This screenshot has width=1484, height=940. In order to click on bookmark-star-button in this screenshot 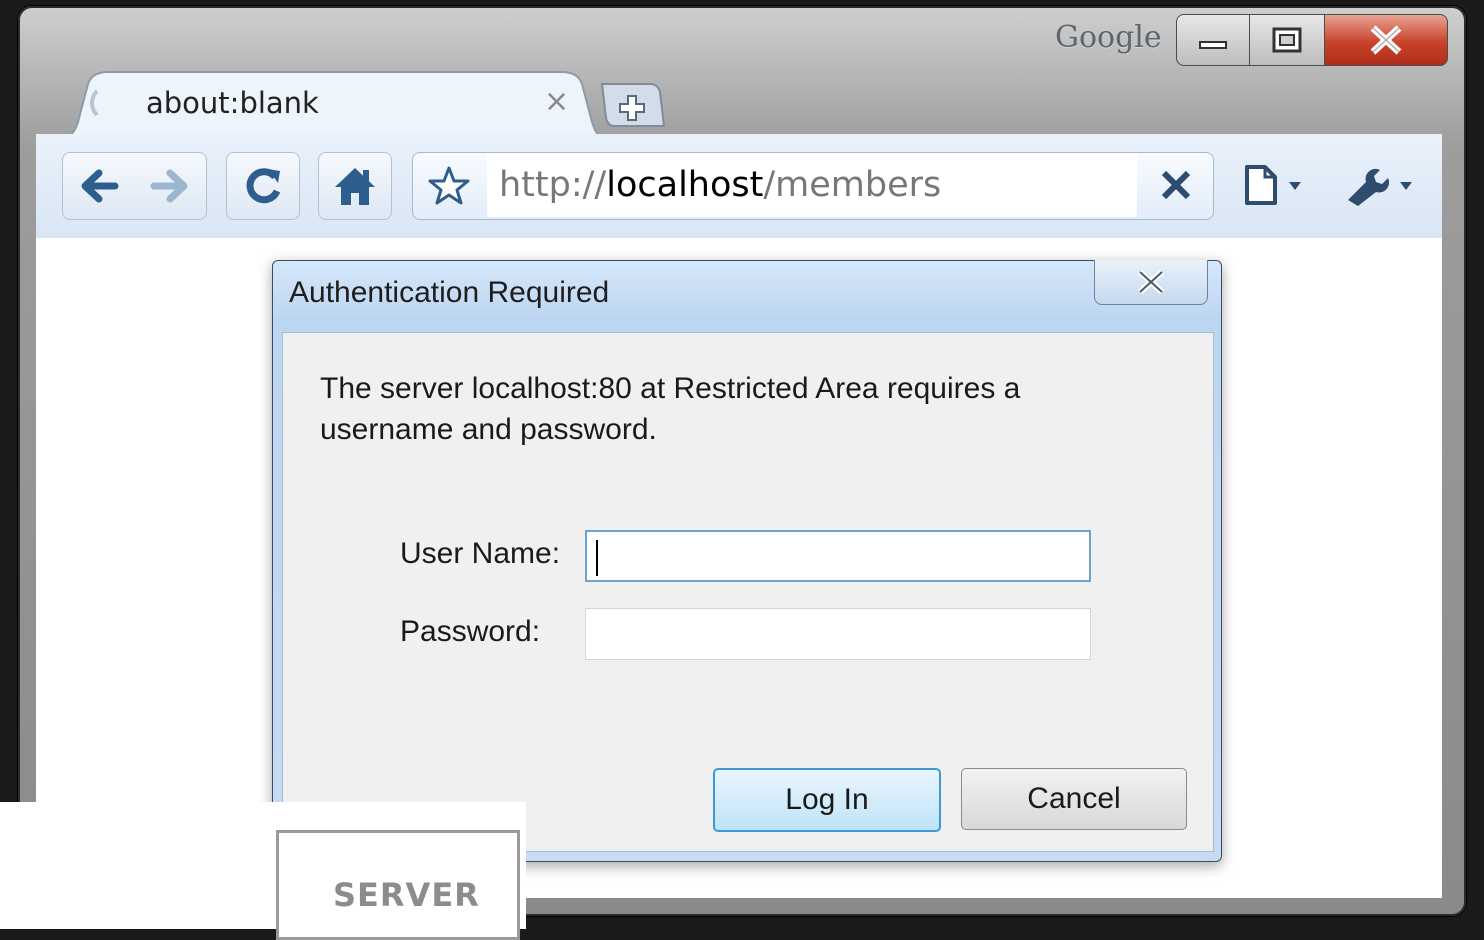, I will do `click(449, 185)`.